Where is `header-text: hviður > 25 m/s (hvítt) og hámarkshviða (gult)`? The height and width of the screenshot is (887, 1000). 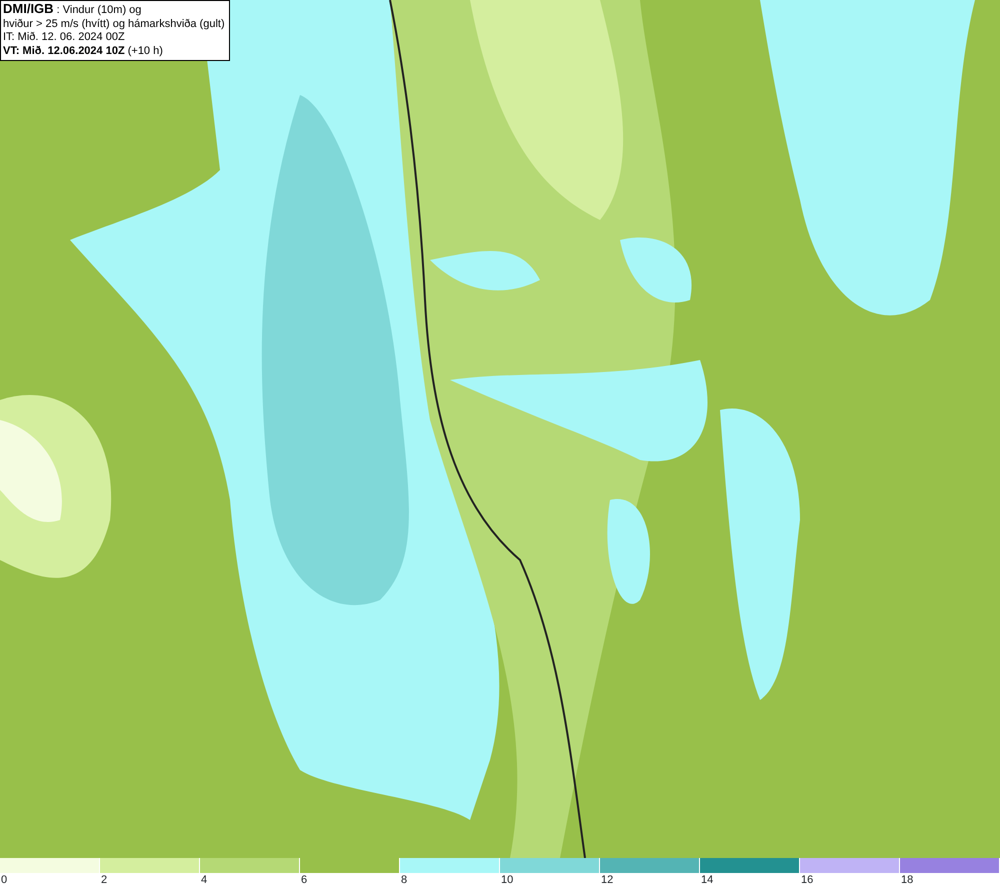
header-text: hviður > 25 m/s (hvítt) og hámarkshviða (gult) is located at coordinates (114, 24).